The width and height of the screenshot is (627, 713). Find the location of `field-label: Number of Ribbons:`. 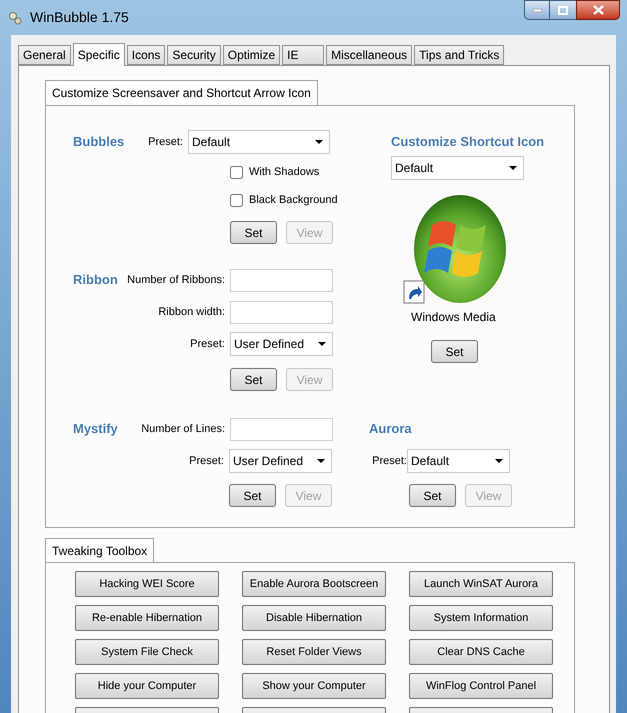

field-label: Number of Ribbons: is located at coordinates (176, 280).